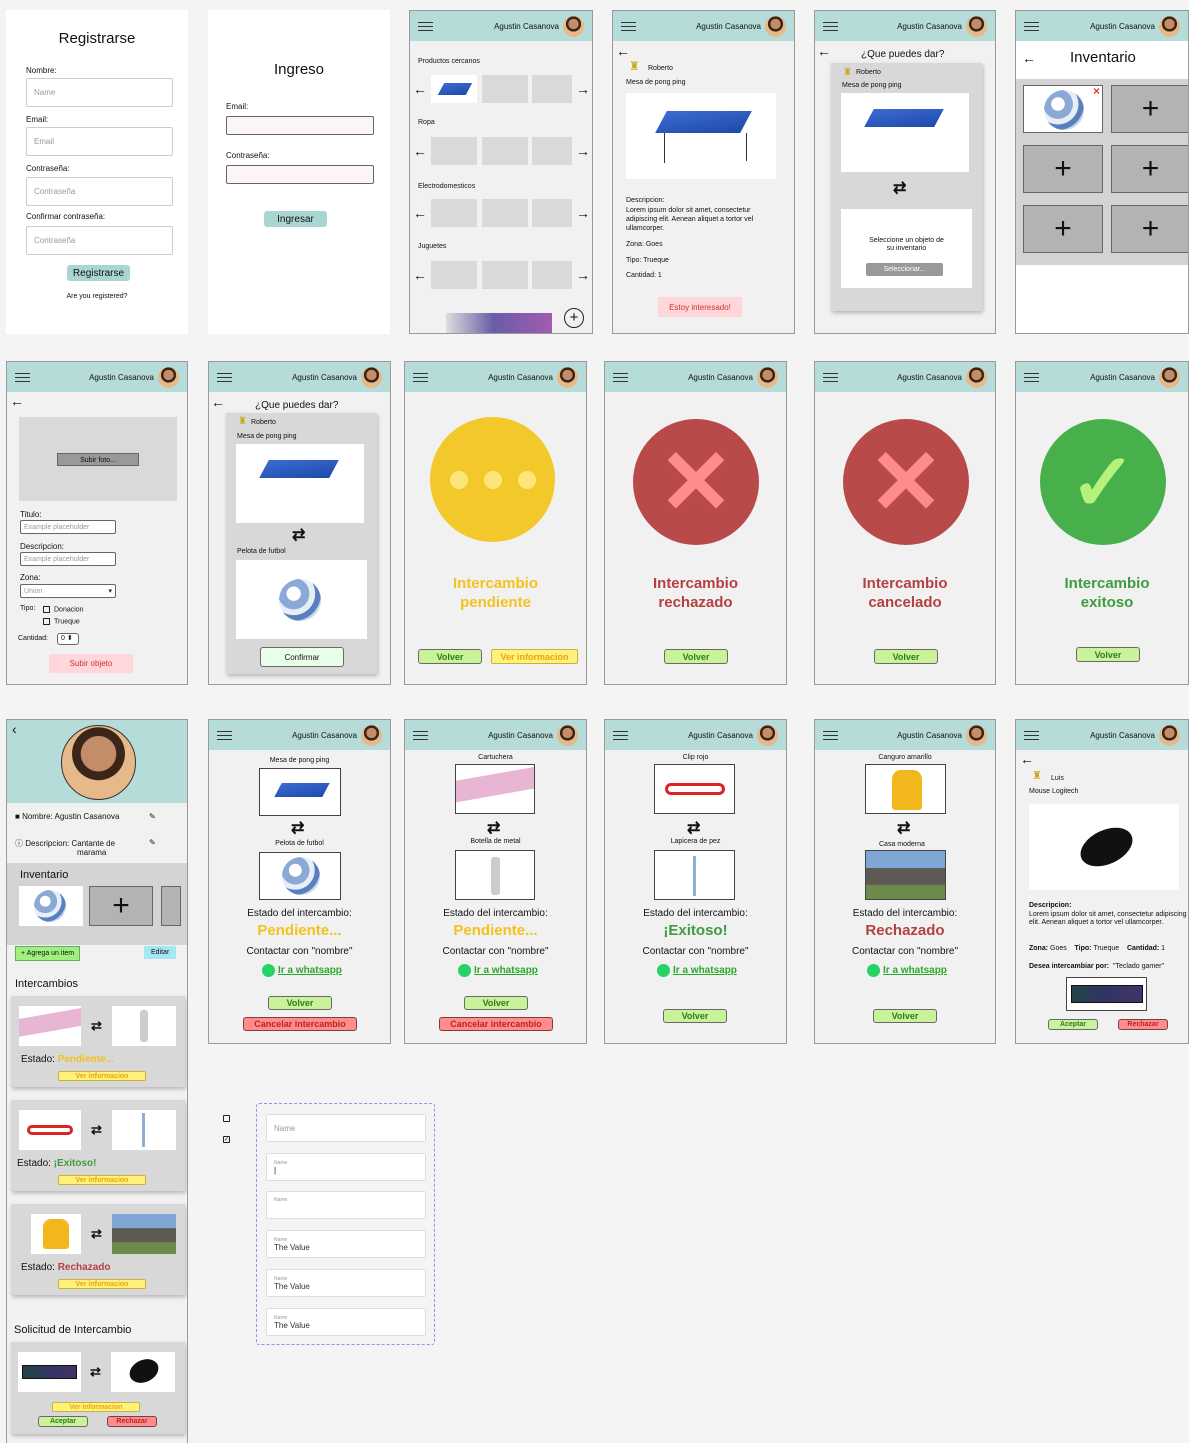 Image resolution: width=1189 pixels, height=1443 pixels. Describe the element at coordinates (97, 296) in the screenshot. I see `registered-link: Are you registered?` at that location.